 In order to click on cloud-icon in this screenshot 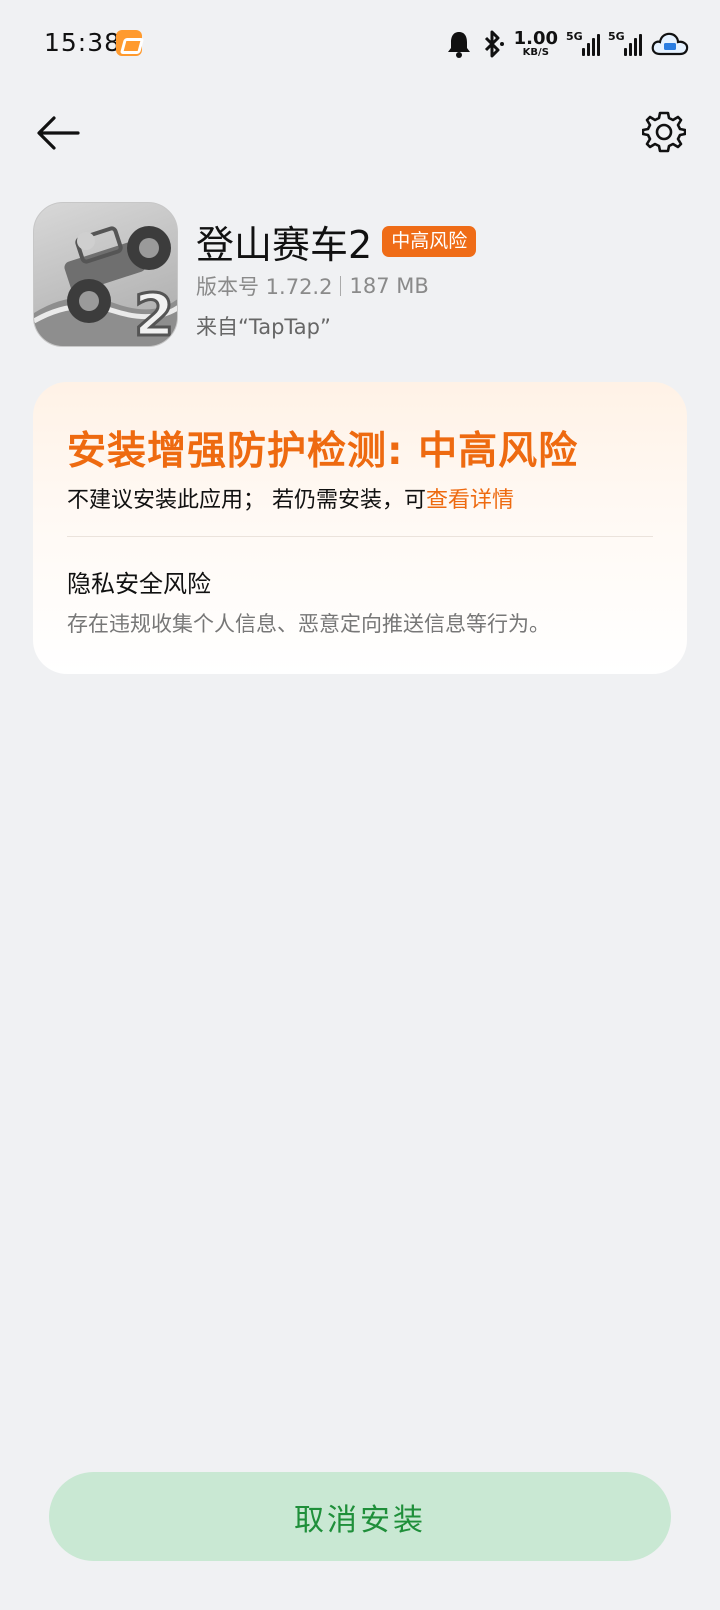, I will do `click(670, 44)`.